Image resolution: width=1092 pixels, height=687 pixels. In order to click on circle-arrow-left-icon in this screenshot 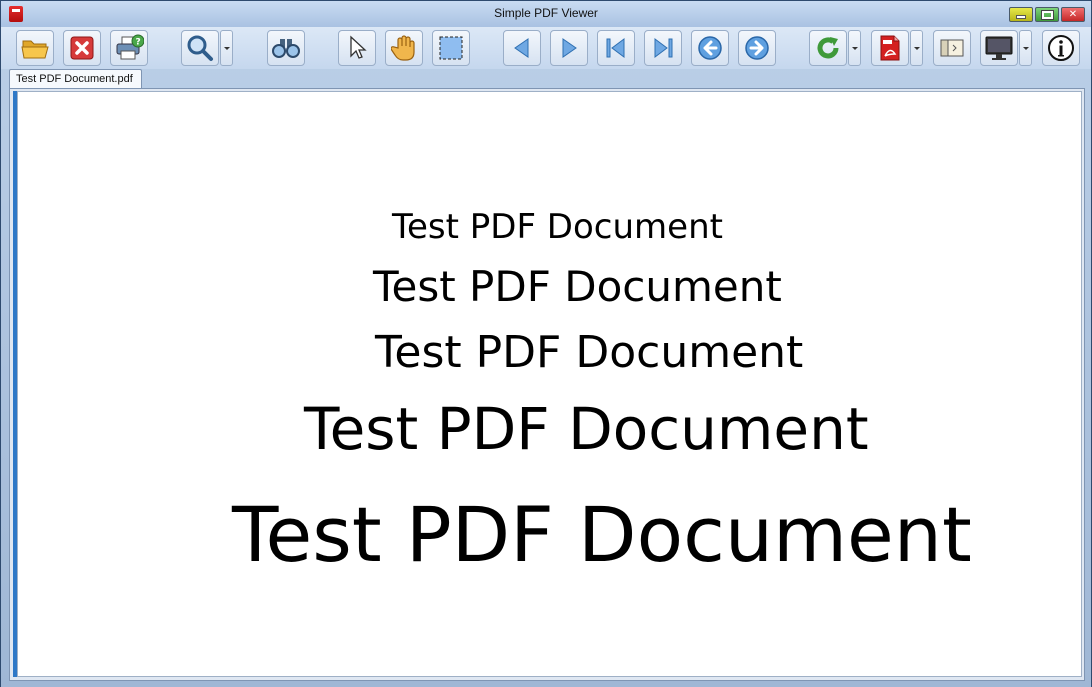, I will do `click(710, 48)`.